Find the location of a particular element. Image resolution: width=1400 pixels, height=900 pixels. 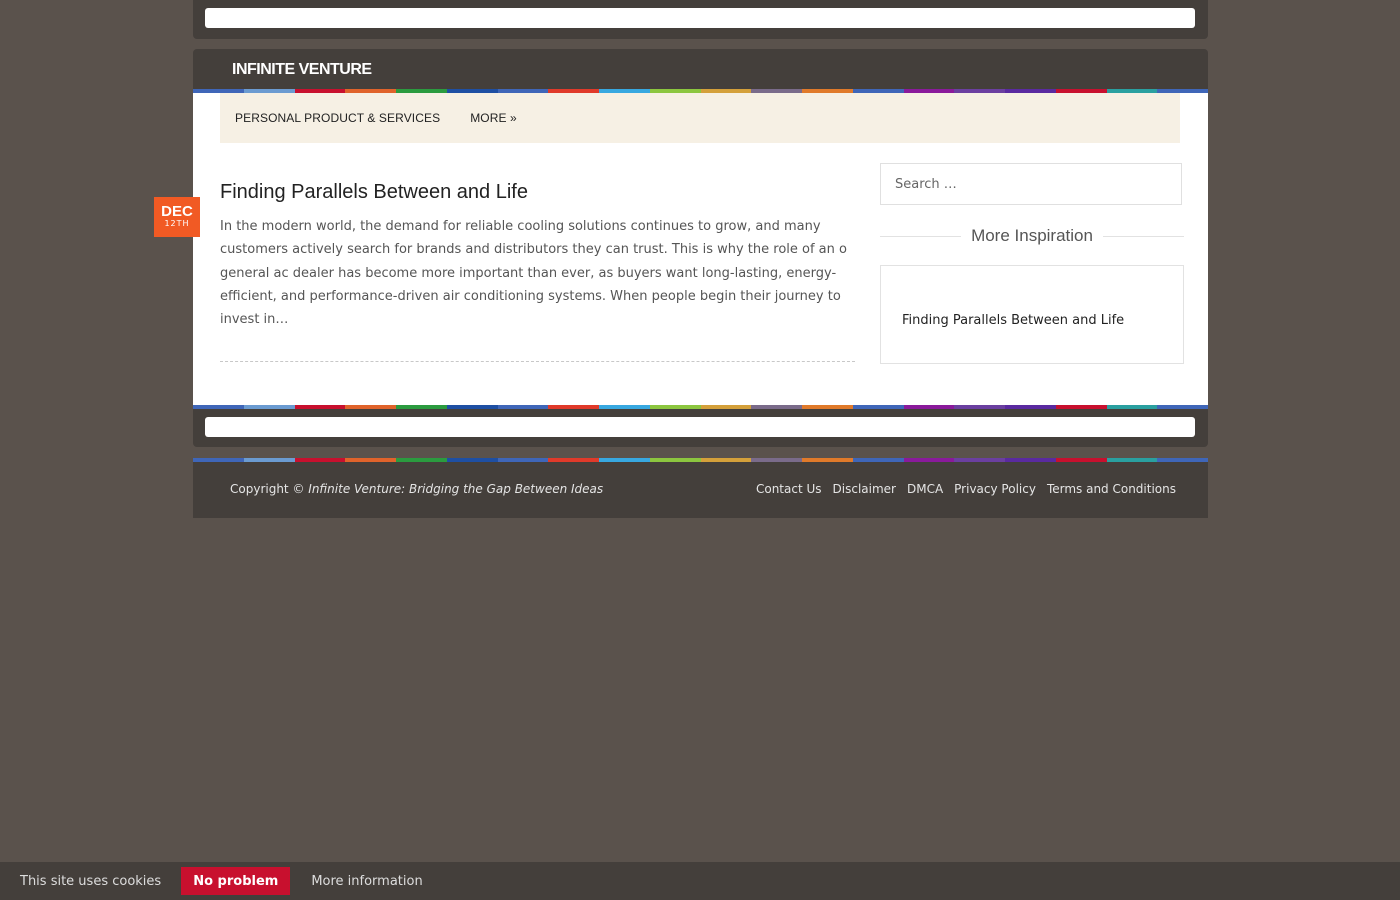

footer-link-contact-us: Contact Us is located at coordinates (789, 489).